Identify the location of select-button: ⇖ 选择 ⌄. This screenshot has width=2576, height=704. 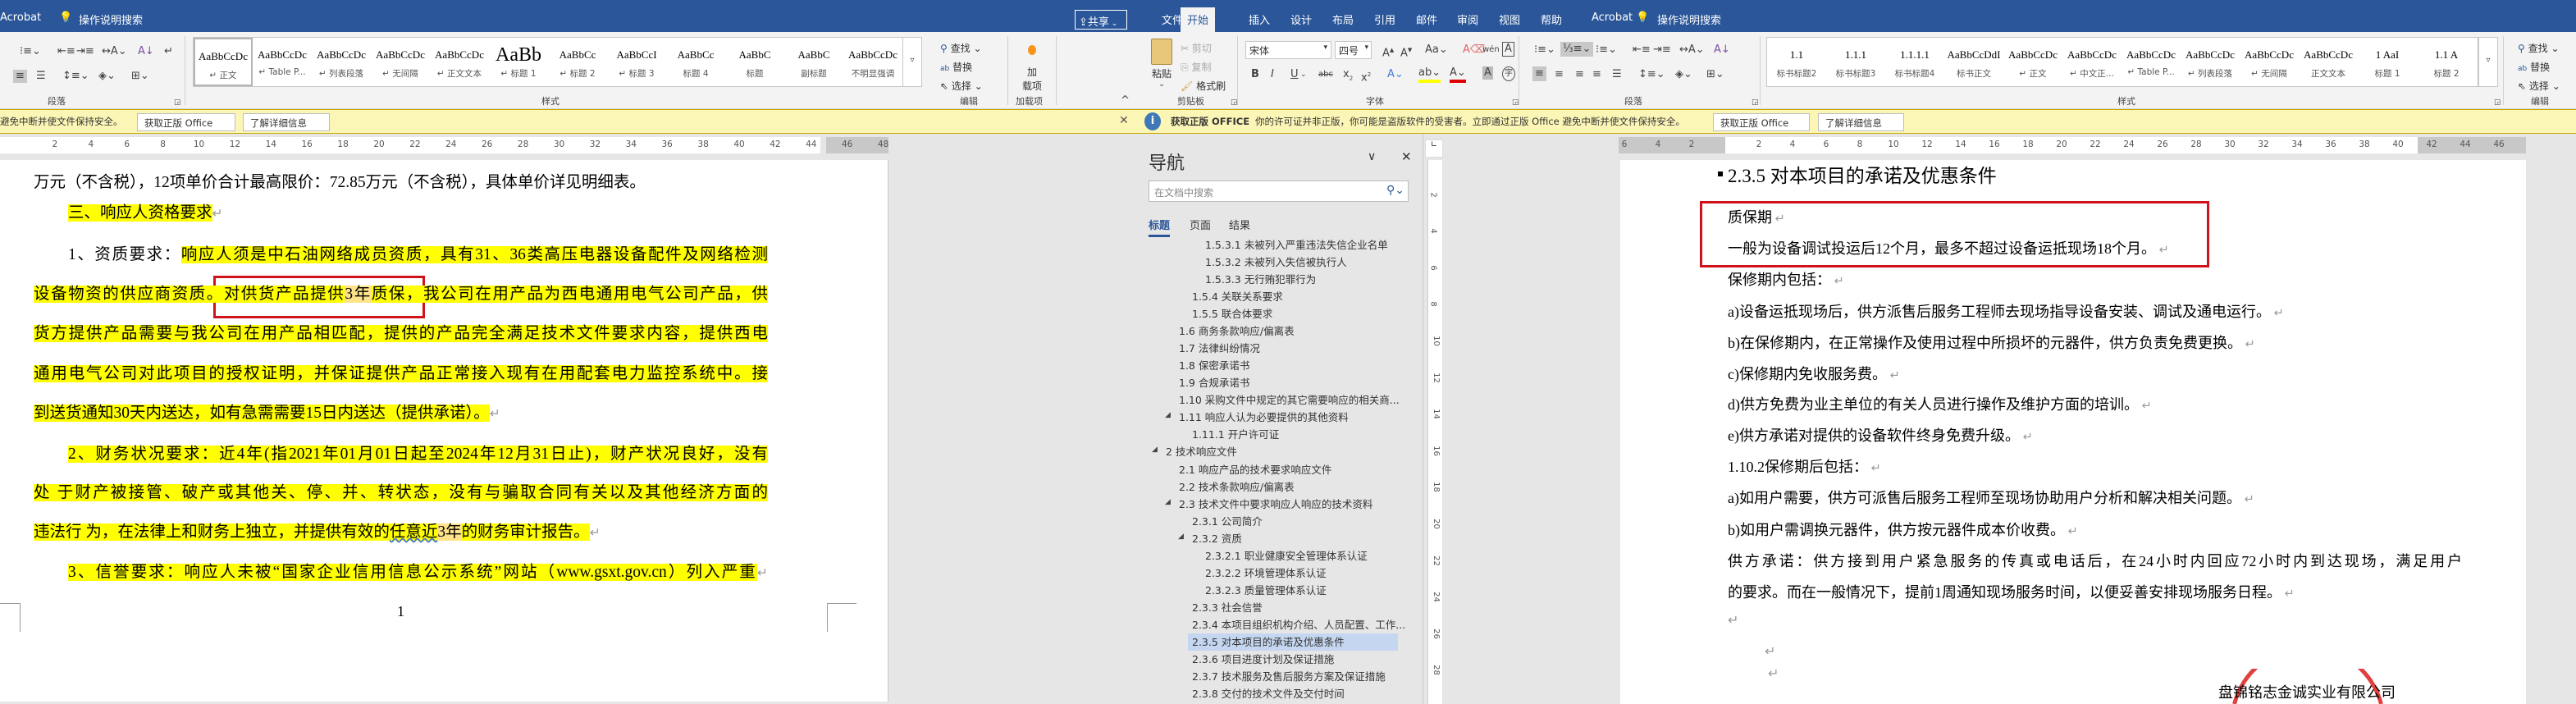
(962, 86).